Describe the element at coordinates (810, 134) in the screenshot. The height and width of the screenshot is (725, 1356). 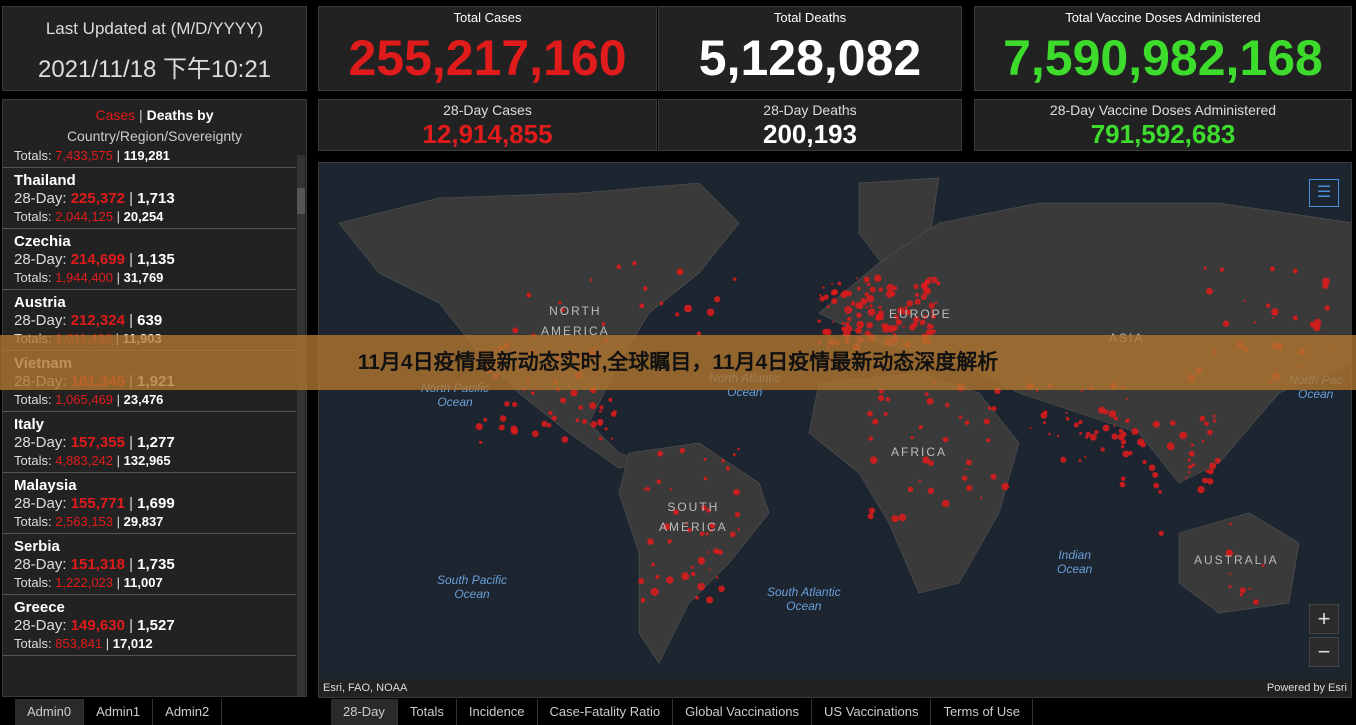
I see `stat28-value: 200,193` at that location.